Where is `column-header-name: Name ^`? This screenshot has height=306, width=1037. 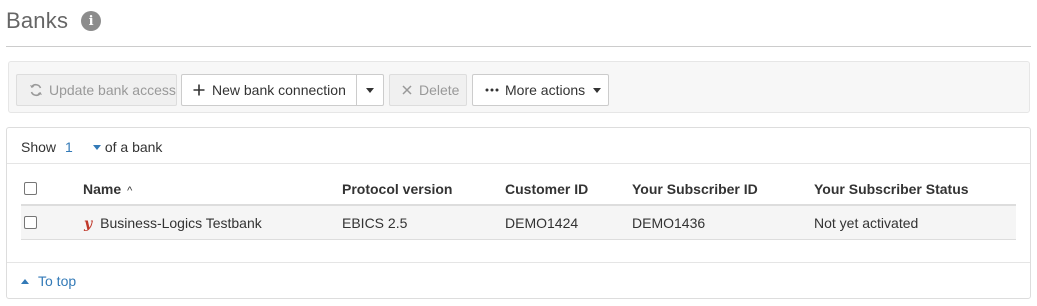
column-header-name: Name ^ is located at coordinates (107, 189).